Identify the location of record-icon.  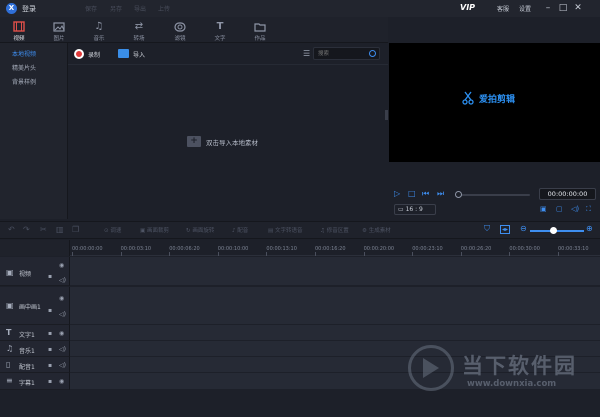
(79, 54).